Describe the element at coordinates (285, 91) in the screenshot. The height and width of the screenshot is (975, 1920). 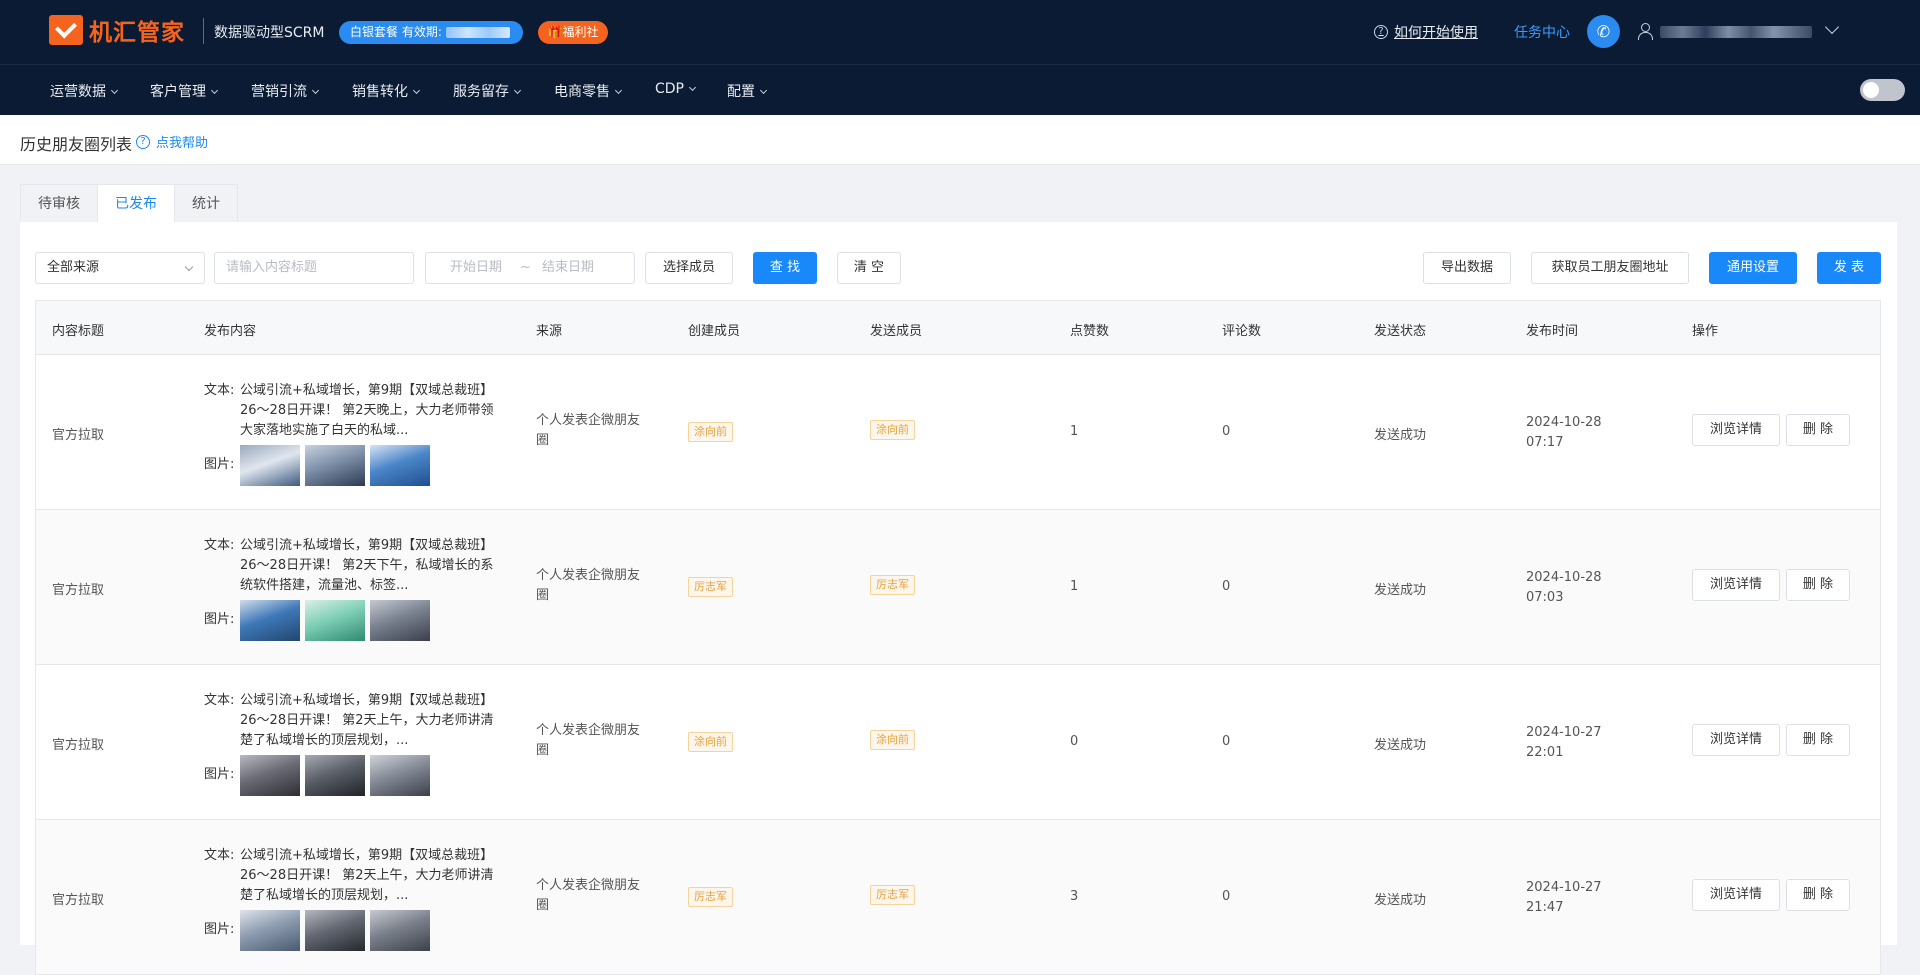
I see `nav-item-marketing: 营销引流` at that location.